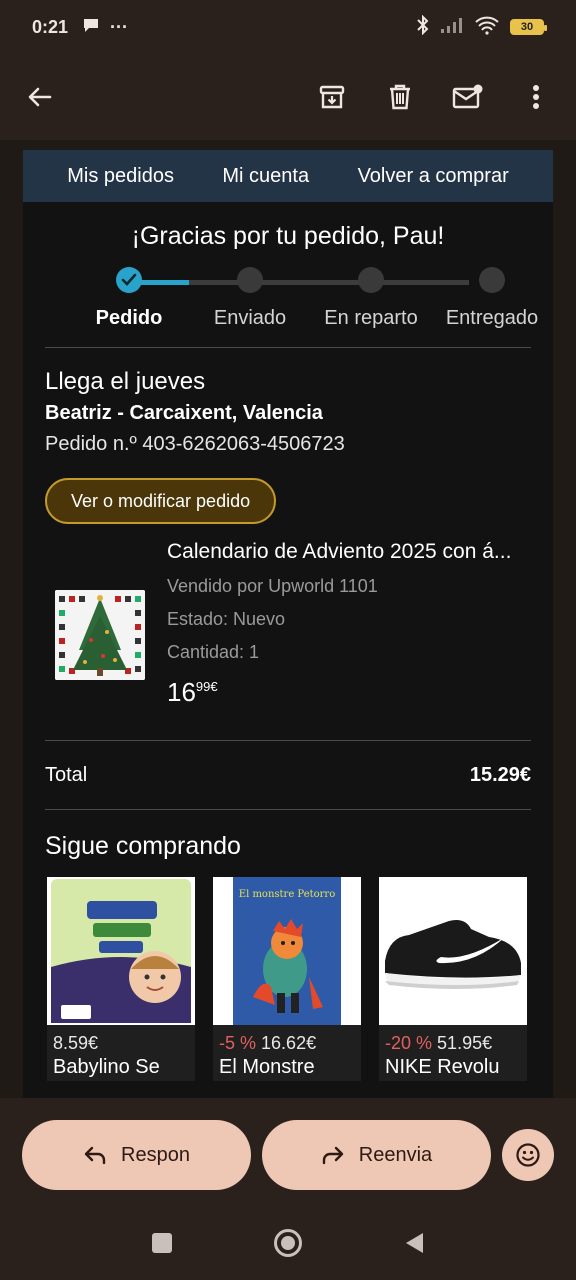 The image size is (576, 1280). I want to click on step-label: En reparto, so click(371, 318).